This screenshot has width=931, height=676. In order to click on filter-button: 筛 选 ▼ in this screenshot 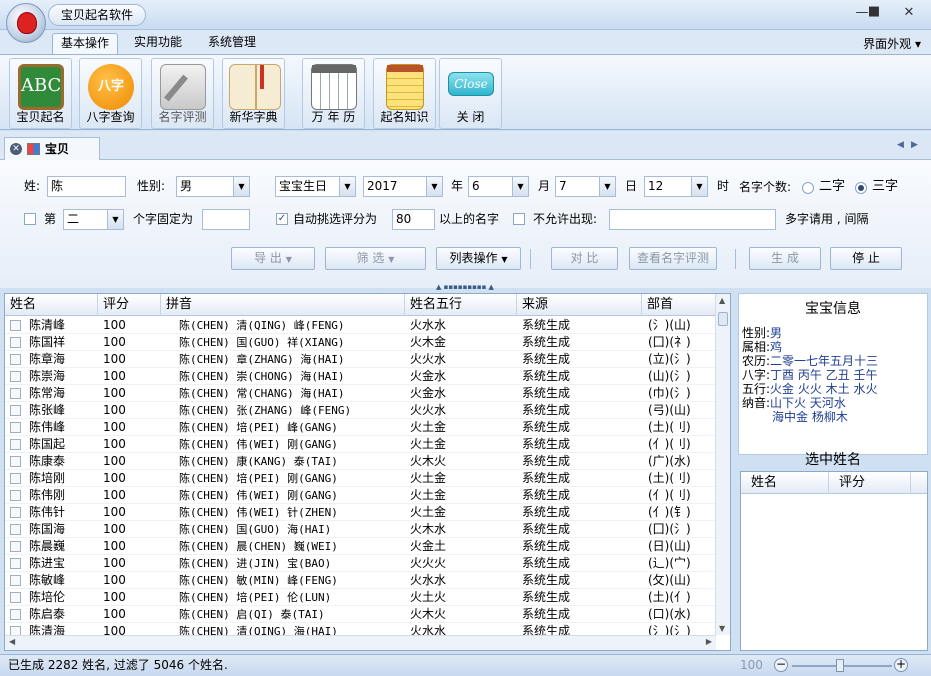, I will do `click(375, 258)`.